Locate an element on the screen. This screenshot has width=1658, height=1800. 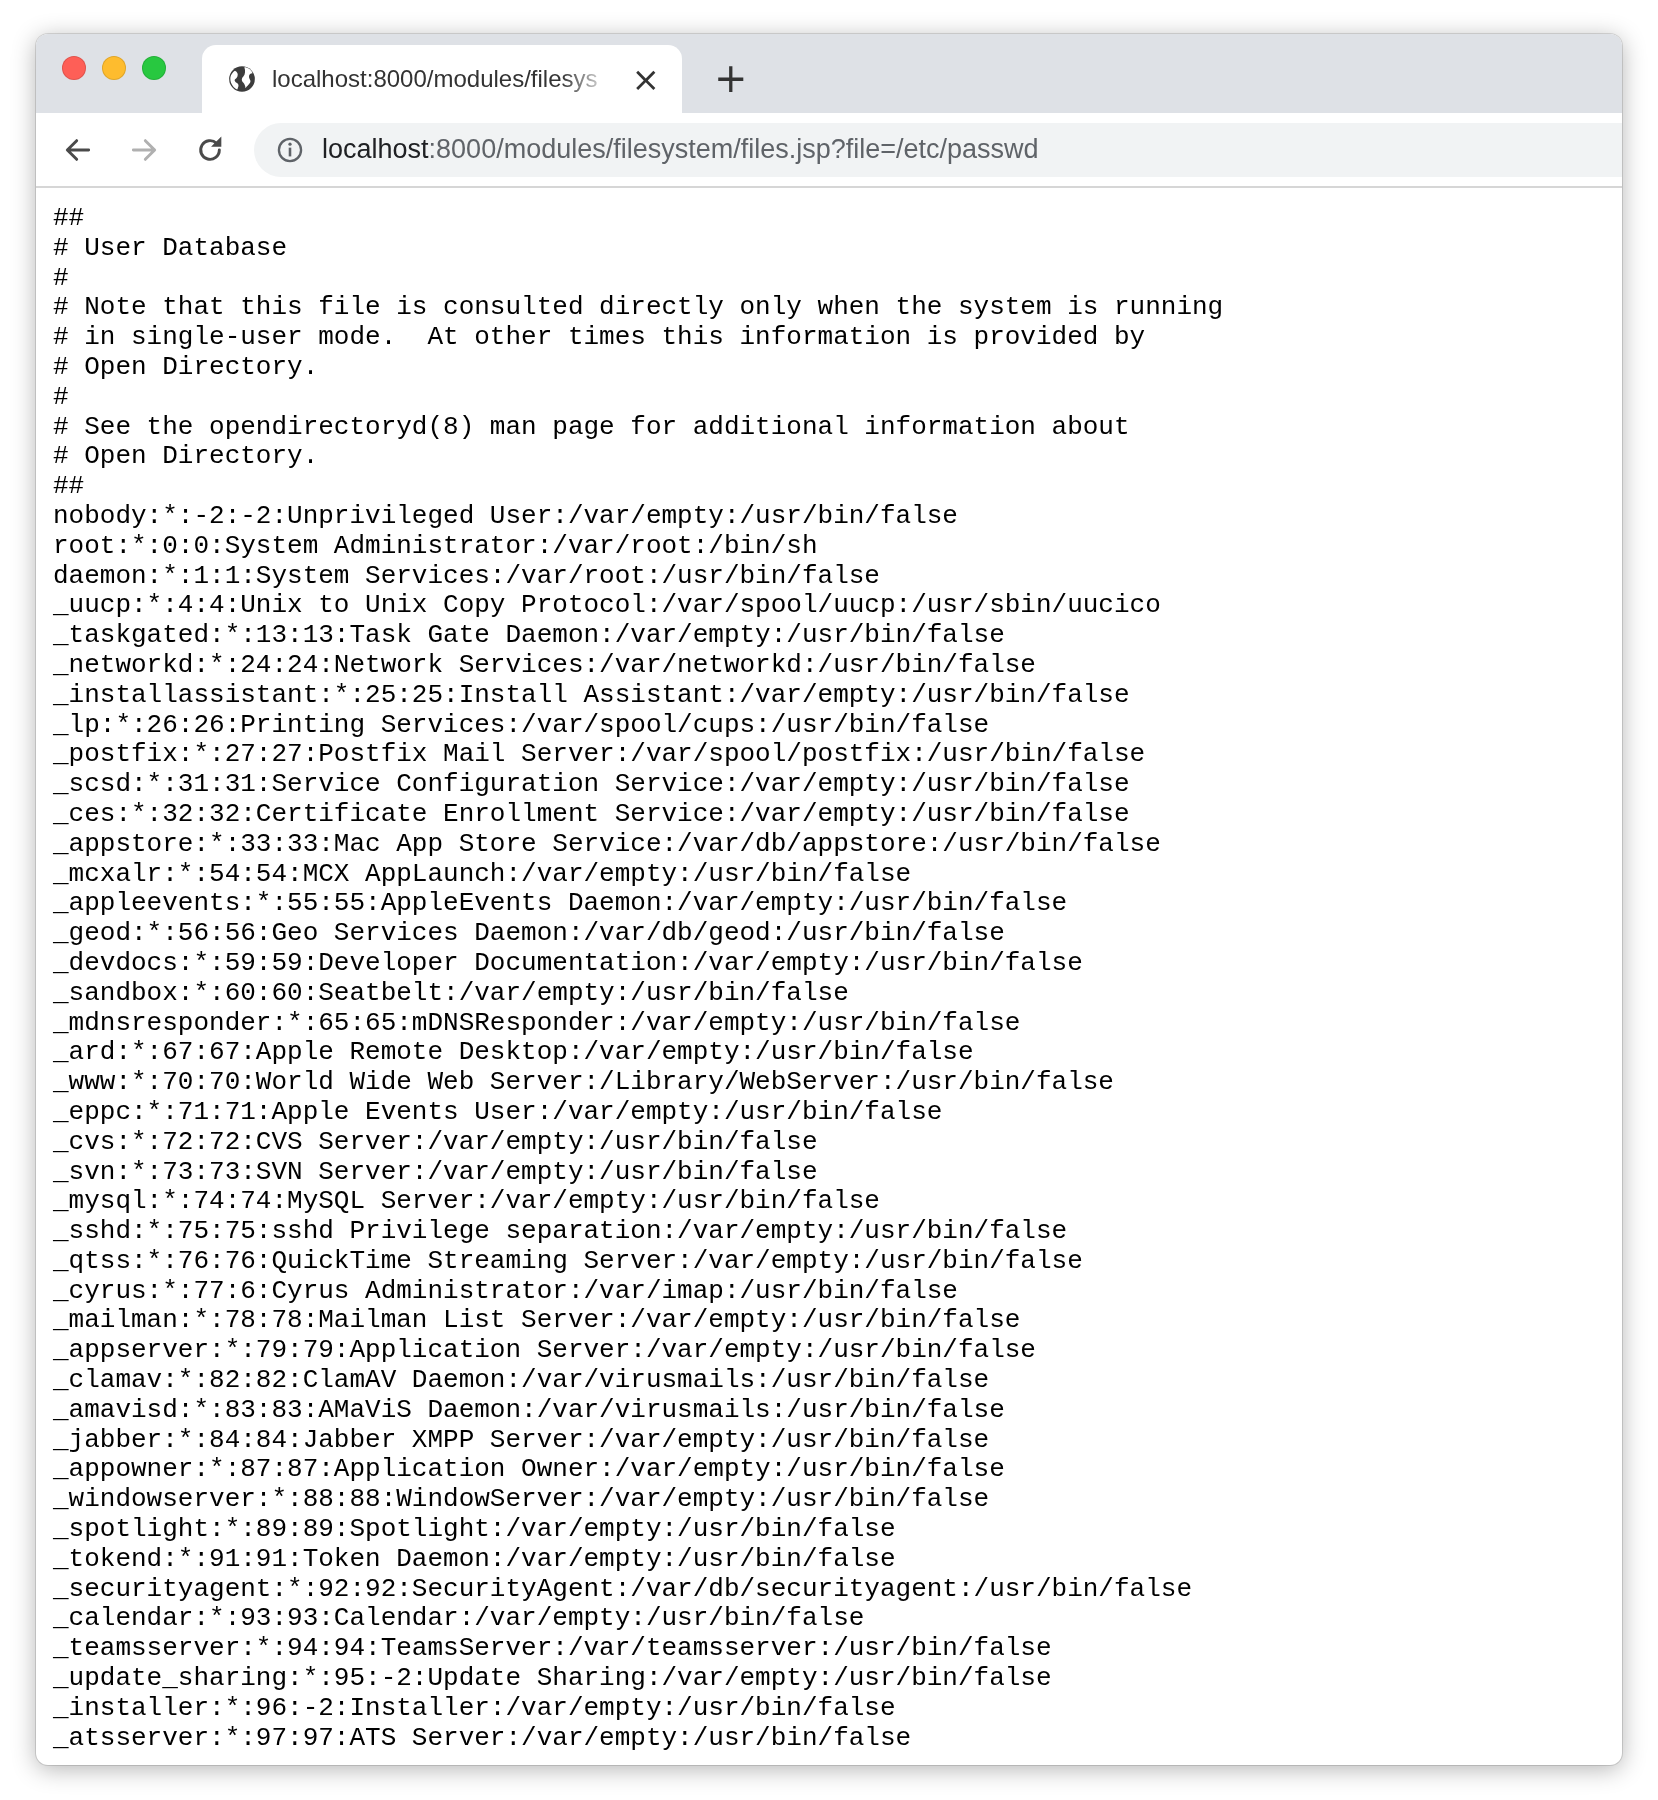
text-line: _appowner:*:87:87:Application Owner:/var/empty:/usr/bin/false is located at coordinates (529, 1470).